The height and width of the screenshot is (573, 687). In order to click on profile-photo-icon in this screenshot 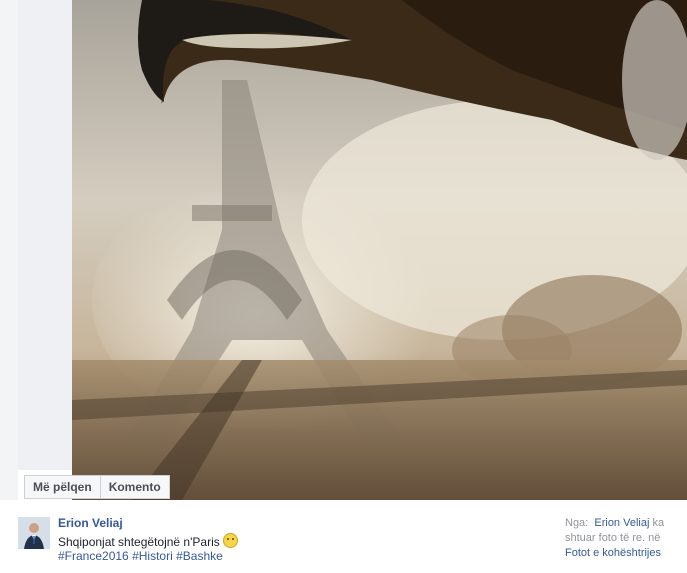, I will do `click(34, 533)`.